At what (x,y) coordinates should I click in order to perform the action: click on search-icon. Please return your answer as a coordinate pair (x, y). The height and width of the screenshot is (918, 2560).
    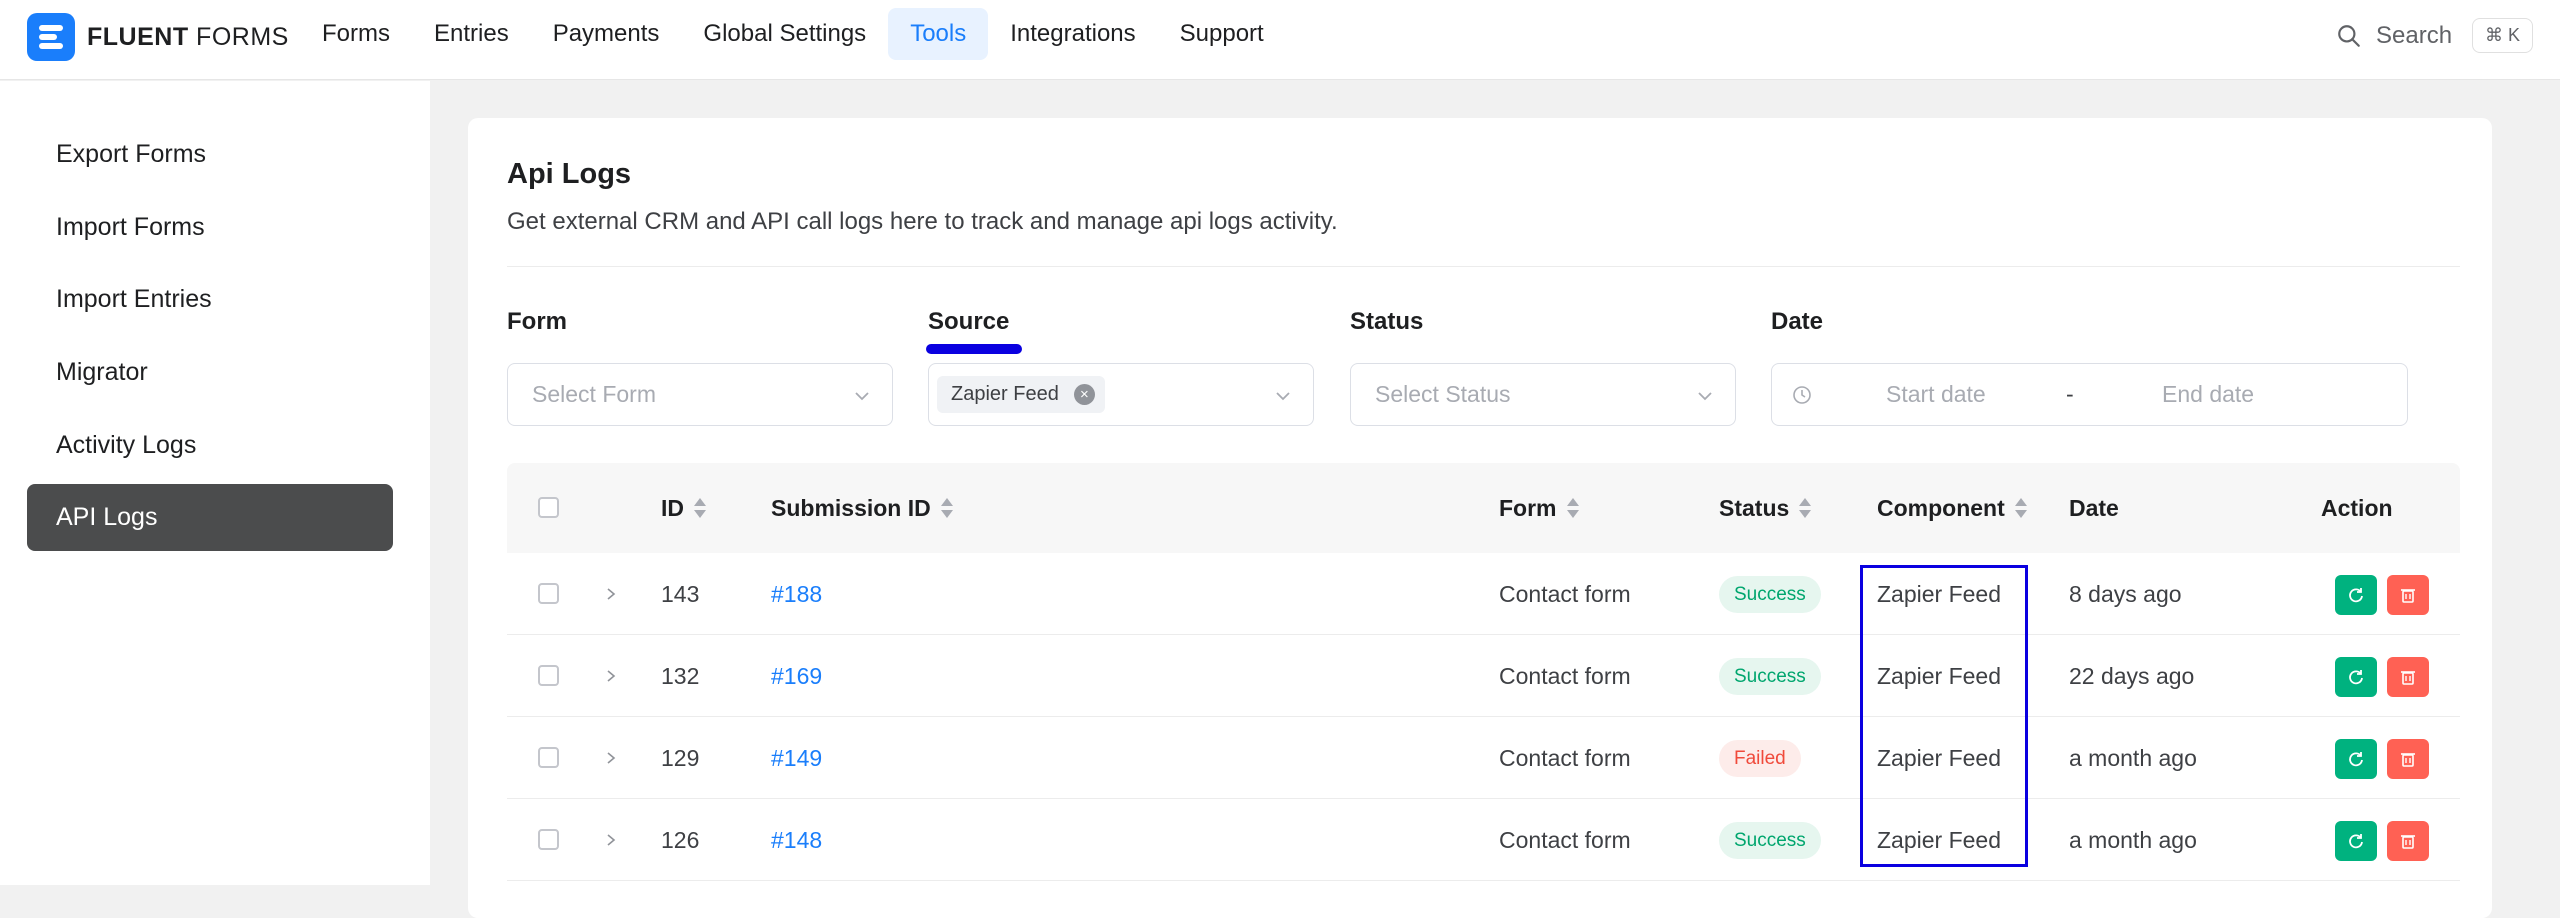
    Looking at the image, I should click on (2349, 35).